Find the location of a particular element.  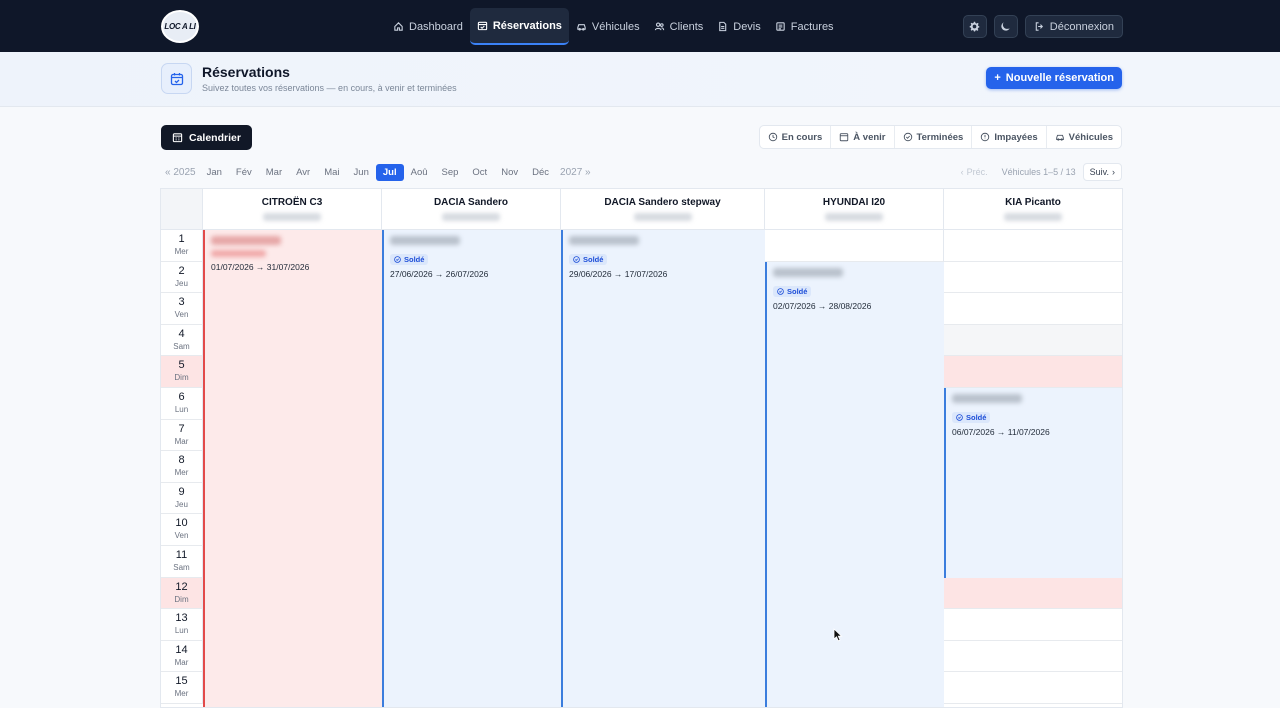

day-label: 1 Mer is located at coordinates (182, 246).